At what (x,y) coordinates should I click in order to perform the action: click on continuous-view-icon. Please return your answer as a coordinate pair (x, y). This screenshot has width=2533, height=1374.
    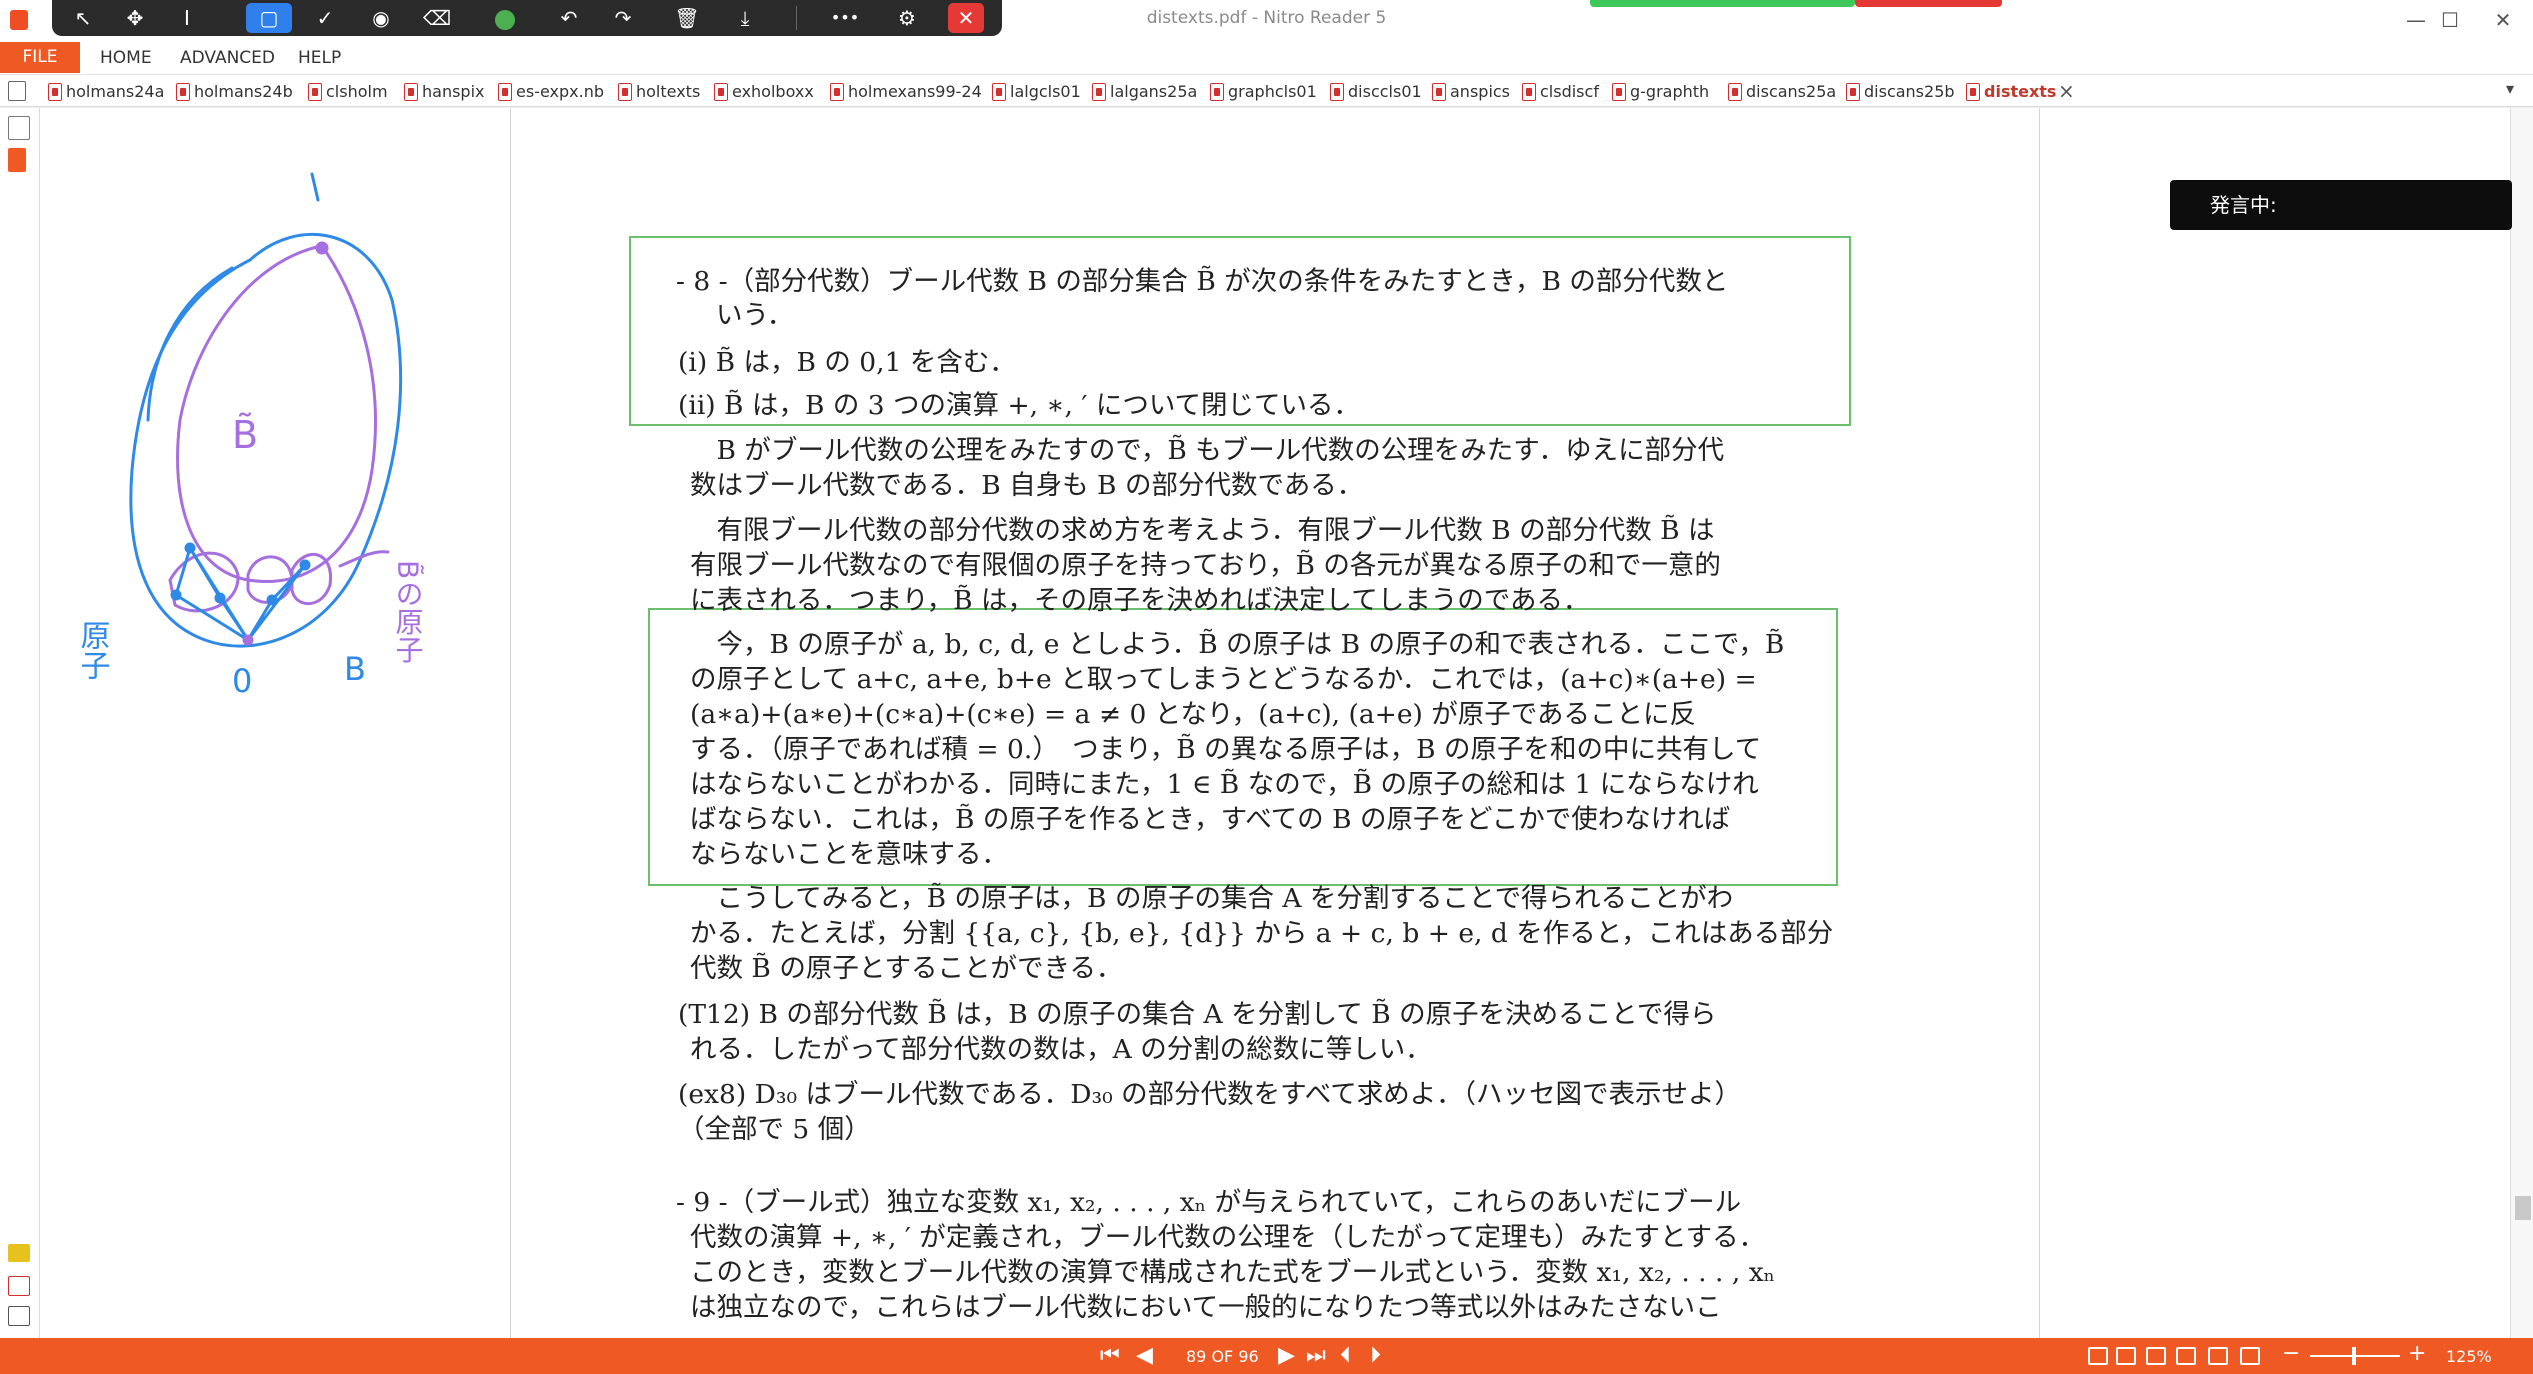
    Looking at the image, I should click on (2126, 1356).